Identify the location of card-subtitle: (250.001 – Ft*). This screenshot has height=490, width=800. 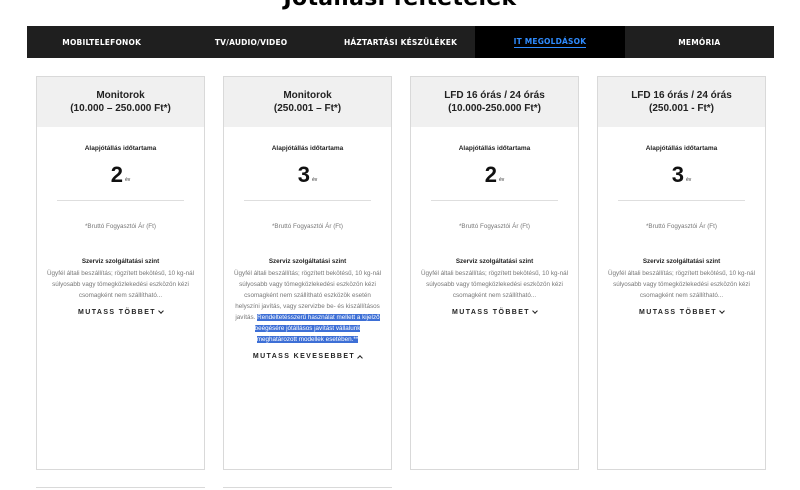
(307, 108).